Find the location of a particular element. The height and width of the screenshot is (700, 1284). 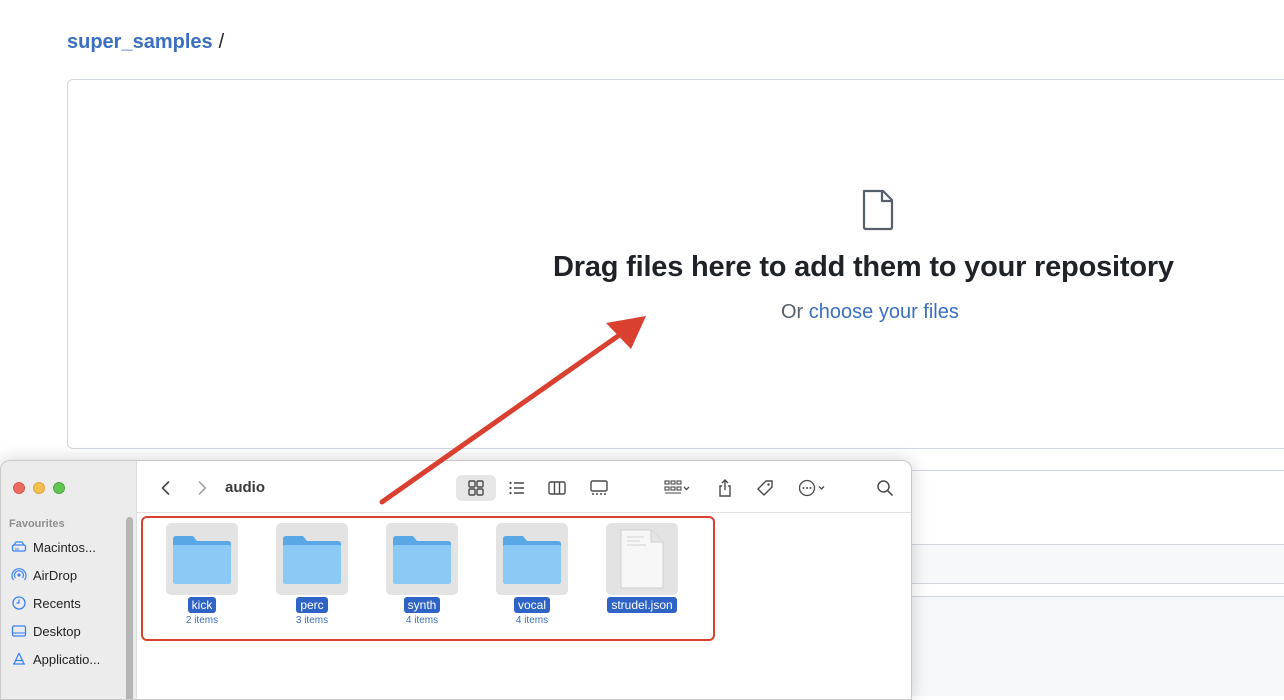

gallery-view-button is located at coordinates (599, 488).